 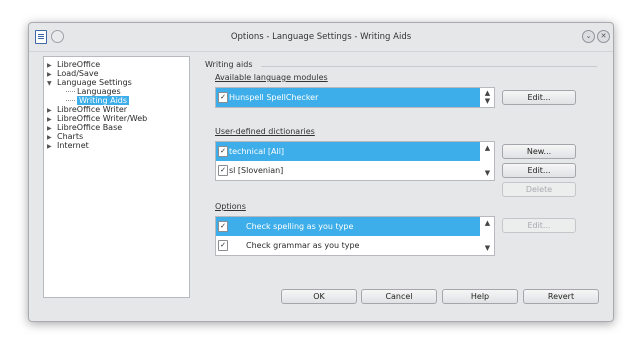 I want to click on tree-item-label: Charts, so click(x=70, y=136).